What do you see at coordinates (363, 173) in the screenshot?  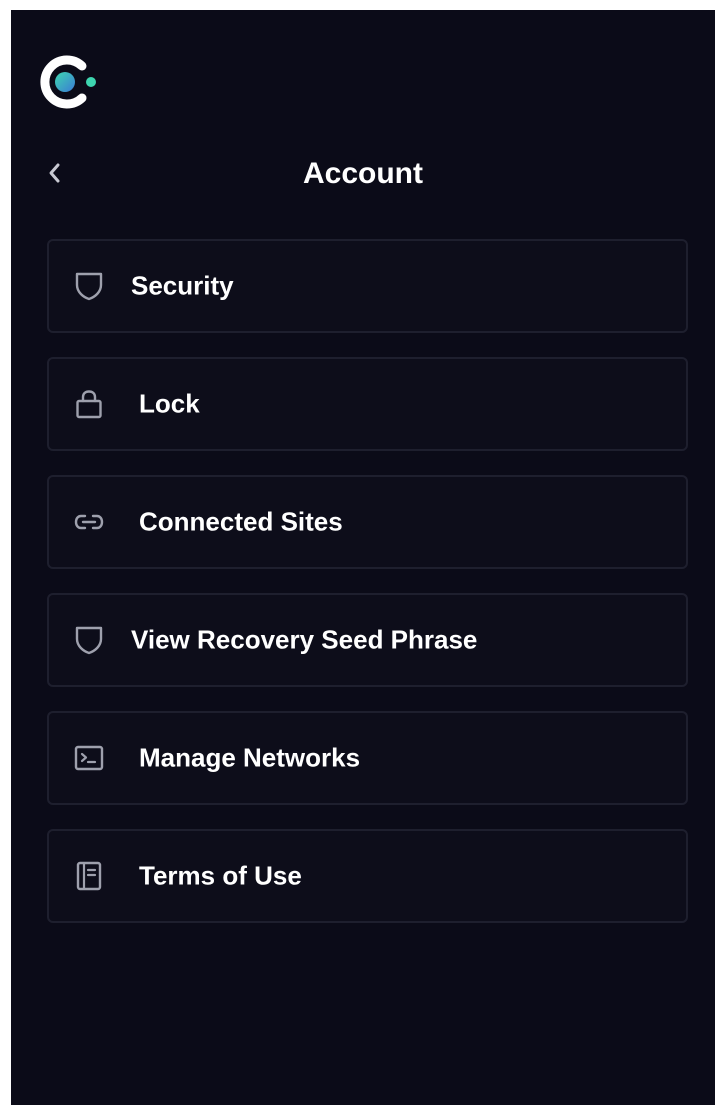 I see `page-title: Account` at bounding box center [363, 173].